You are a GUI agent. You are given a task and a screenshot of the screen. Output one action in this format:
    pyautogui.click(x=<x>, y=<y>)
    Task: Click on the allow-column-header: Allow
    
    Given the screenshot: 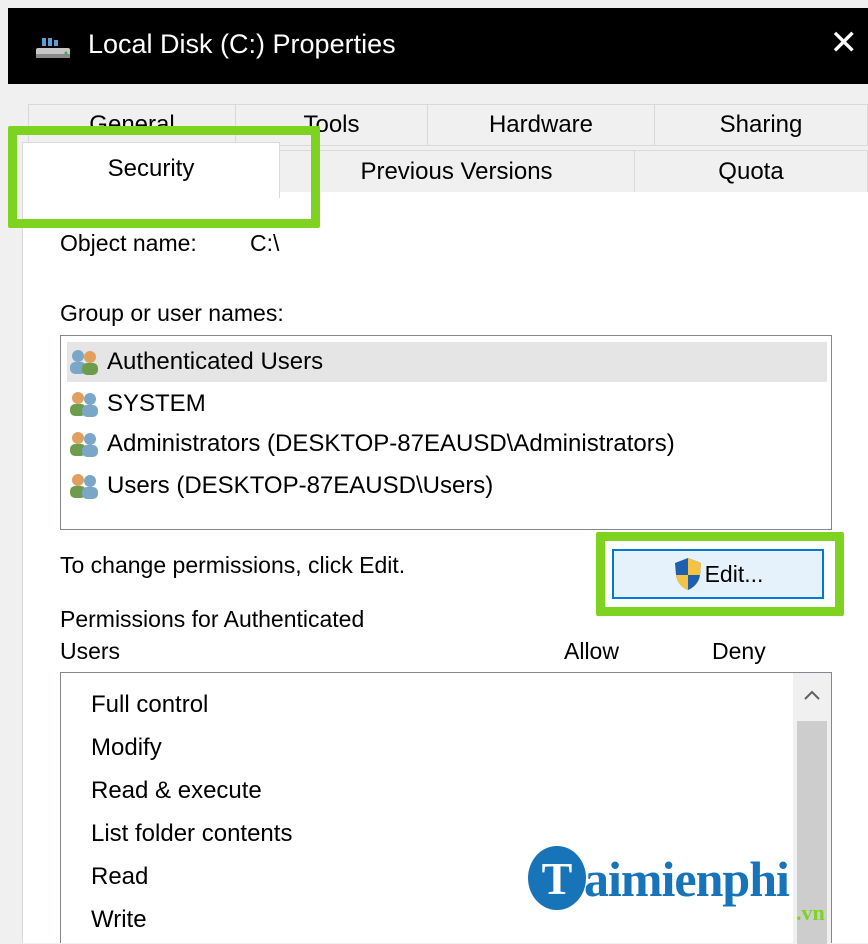 What is the action you would take?
    pyautogui.click(x=591, y=651)
    